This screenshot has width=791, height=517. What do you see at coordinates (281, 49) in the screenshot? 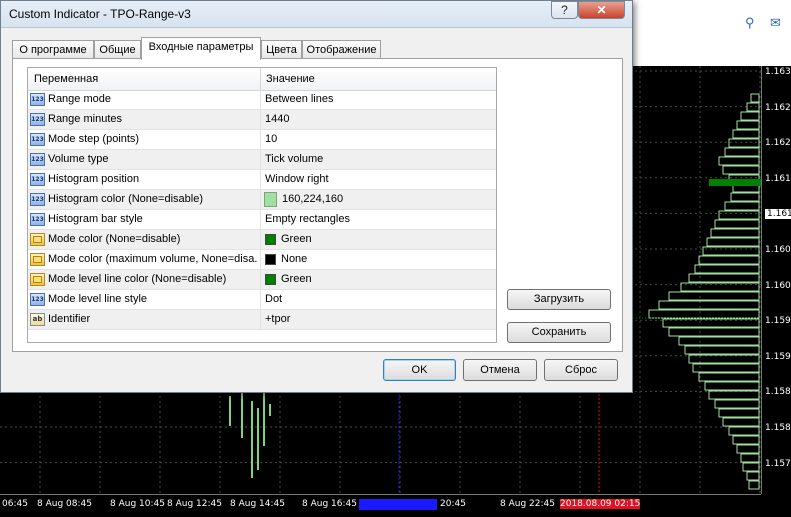
I see `tab-colors: Цвета` at bounding box center [281, 49].